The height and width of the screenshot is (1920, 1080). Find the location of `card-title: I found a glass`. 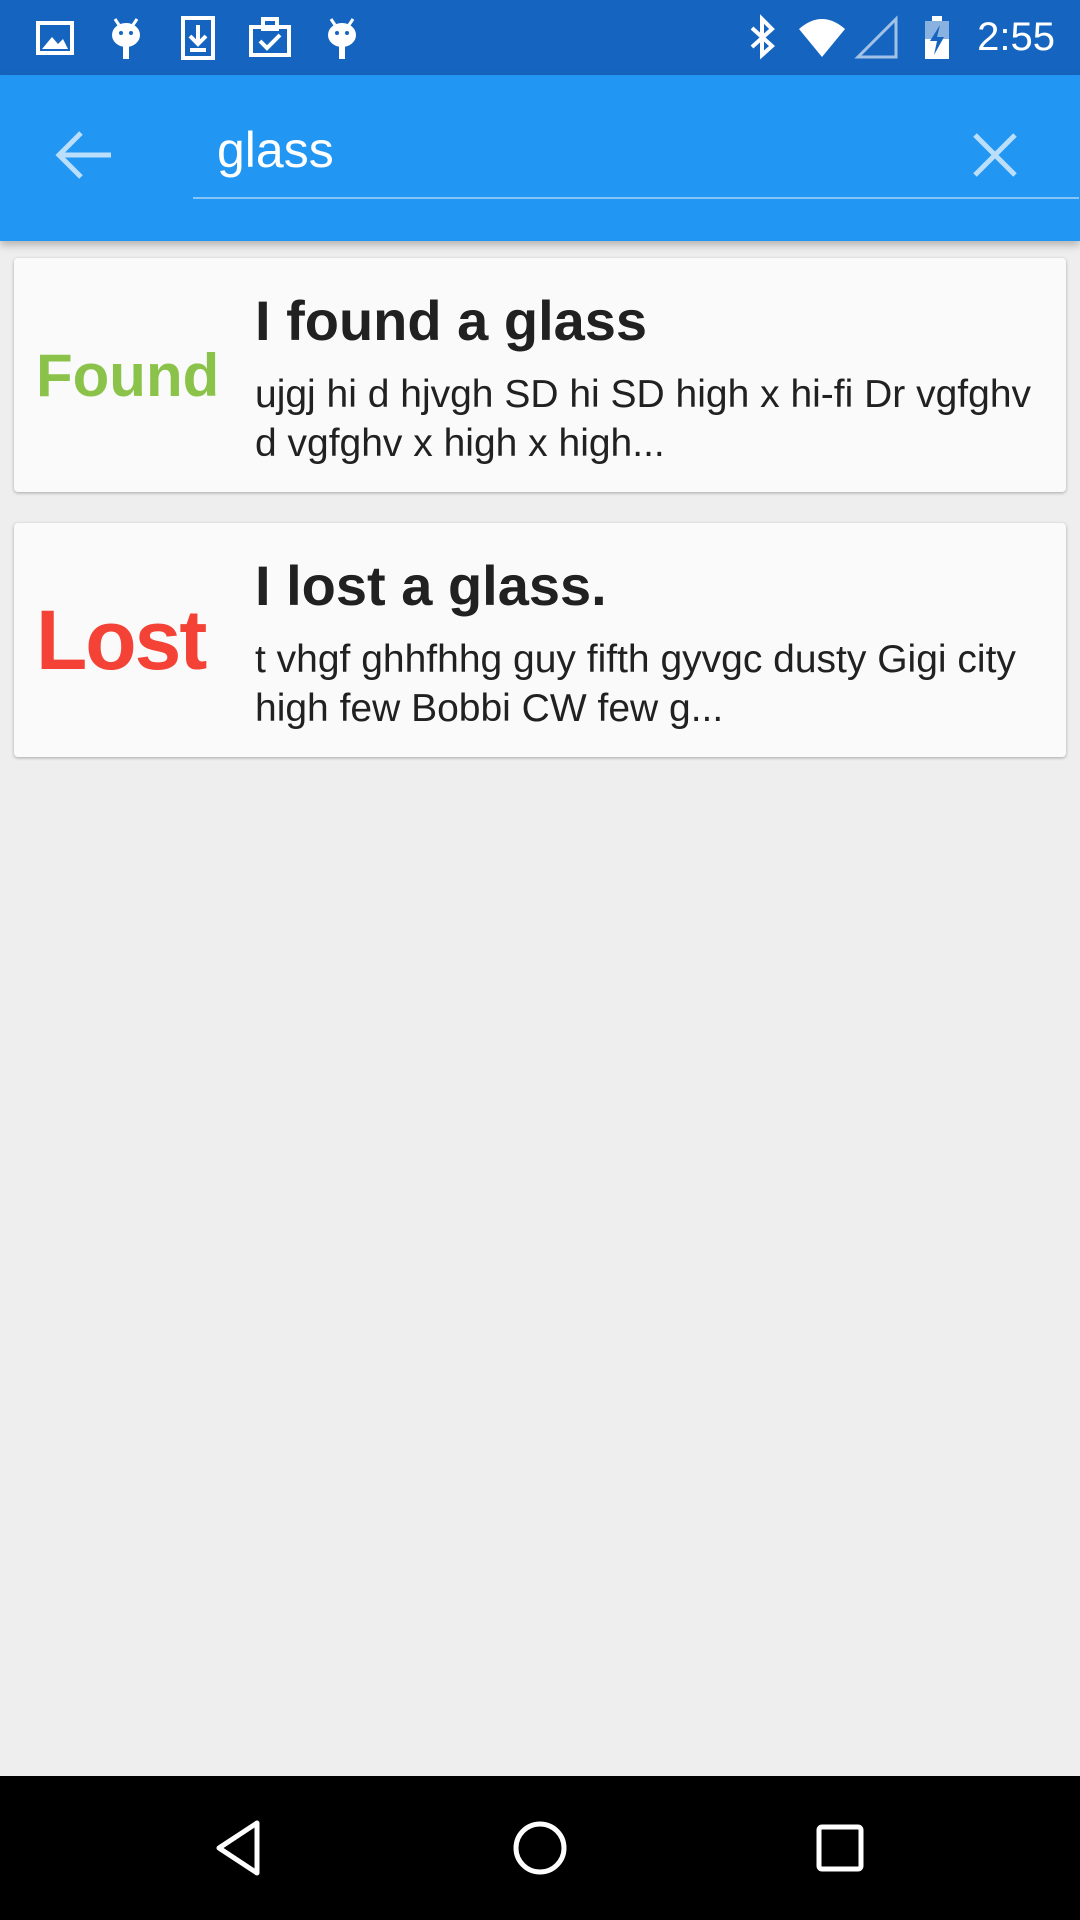

card-title: I found a glass is located at coordinates (451, 320).